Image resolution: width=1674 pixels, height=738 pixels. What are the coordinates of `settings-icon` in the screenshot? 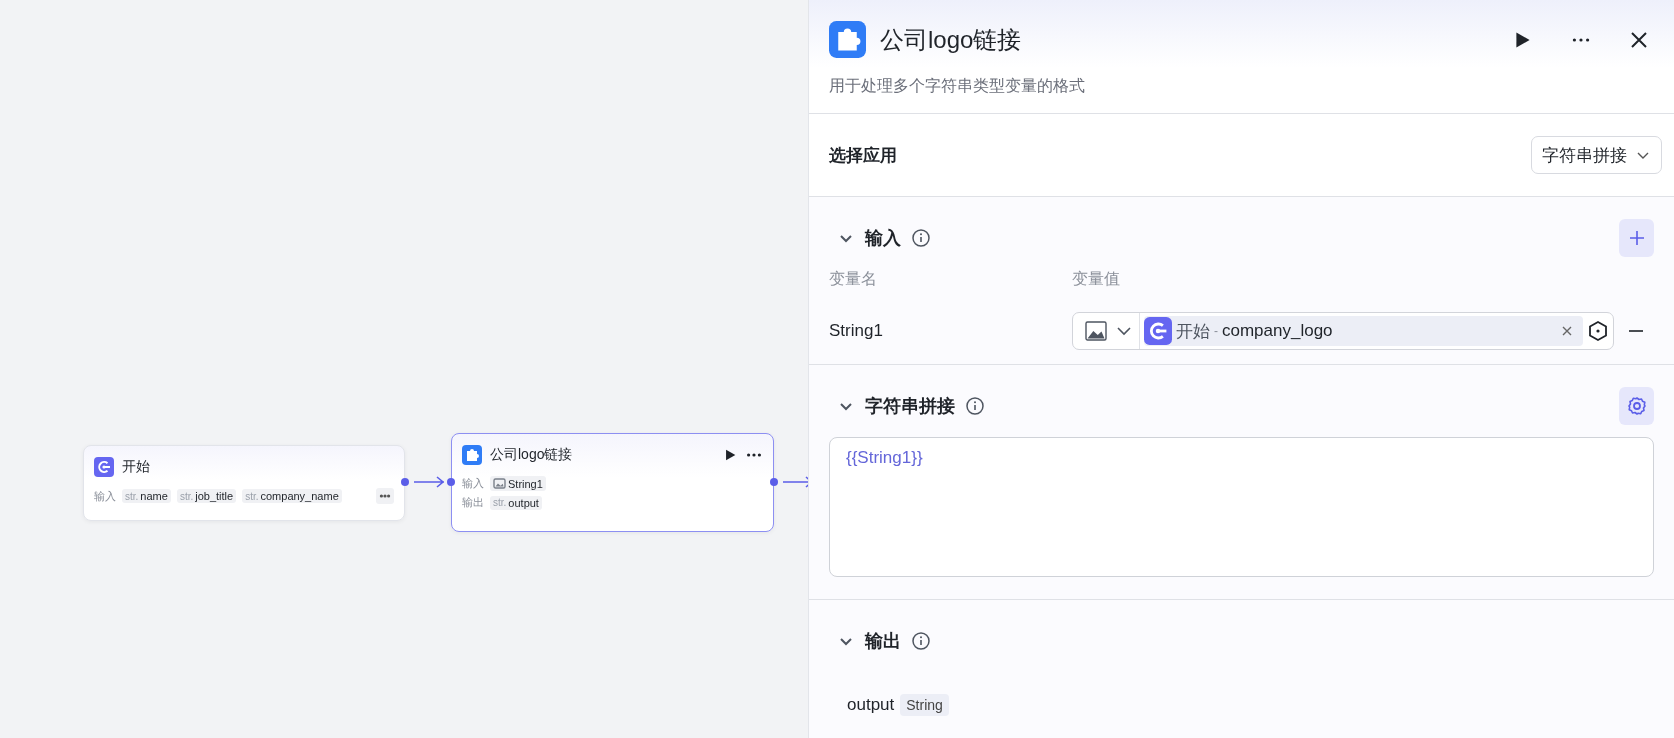 It's located at (1636, 406).